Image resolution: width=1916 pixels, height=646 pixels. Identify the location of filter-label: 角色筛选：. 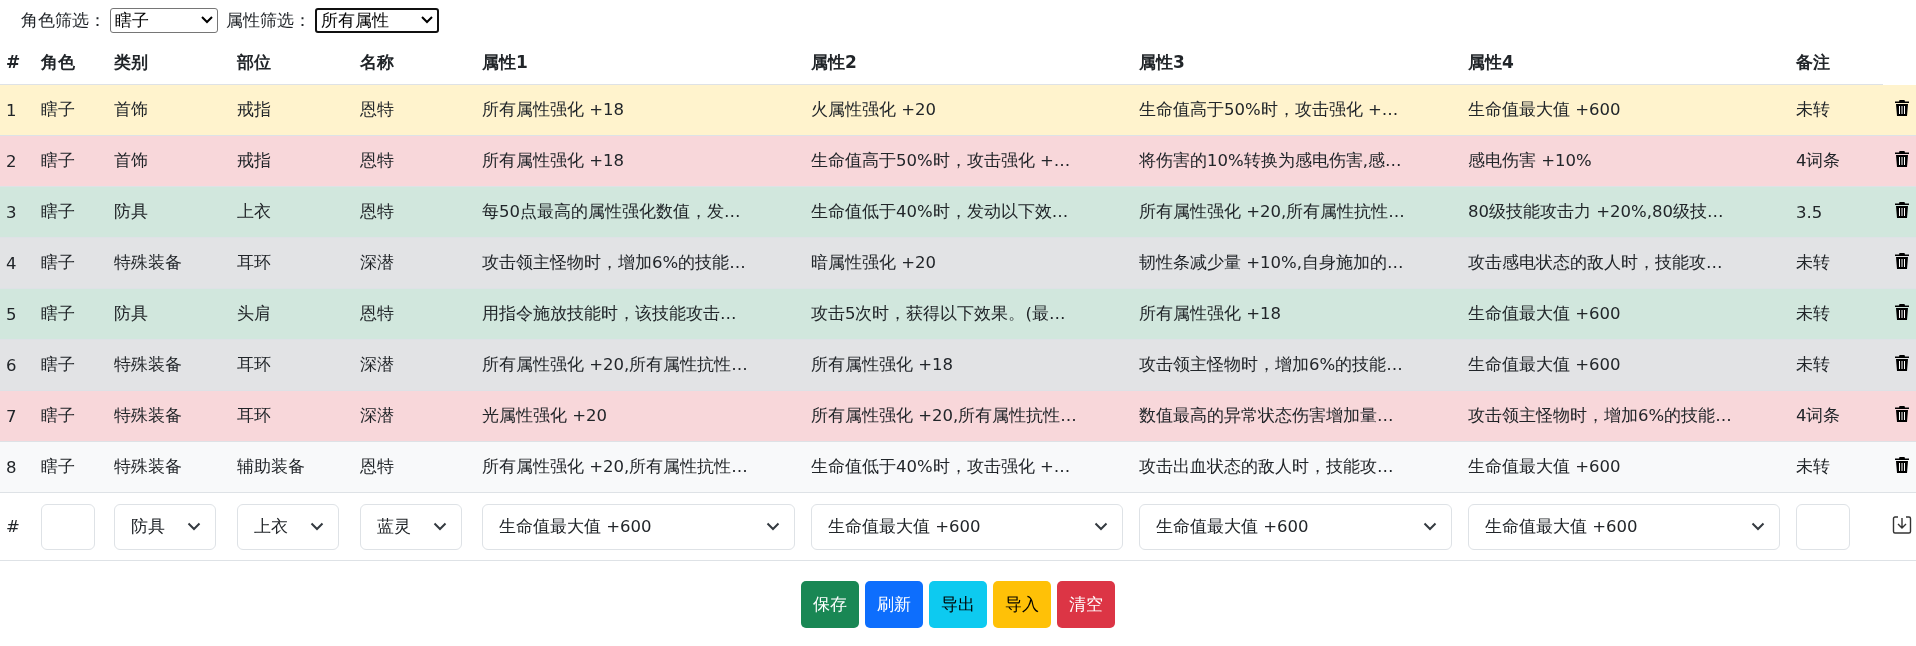
(63, 20).